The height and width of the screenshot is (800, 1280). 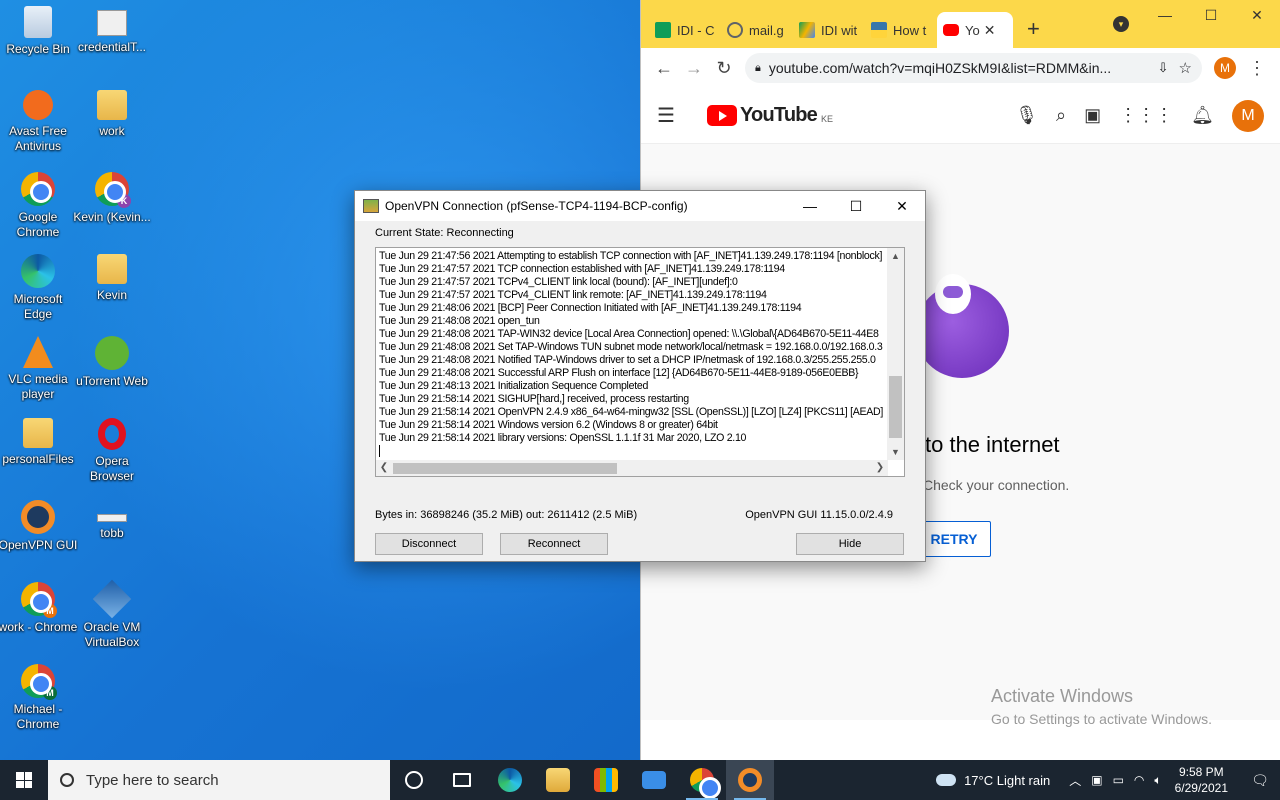 I want to click on hamburger-menu-icon: ☰, so click(x=673, y=115).